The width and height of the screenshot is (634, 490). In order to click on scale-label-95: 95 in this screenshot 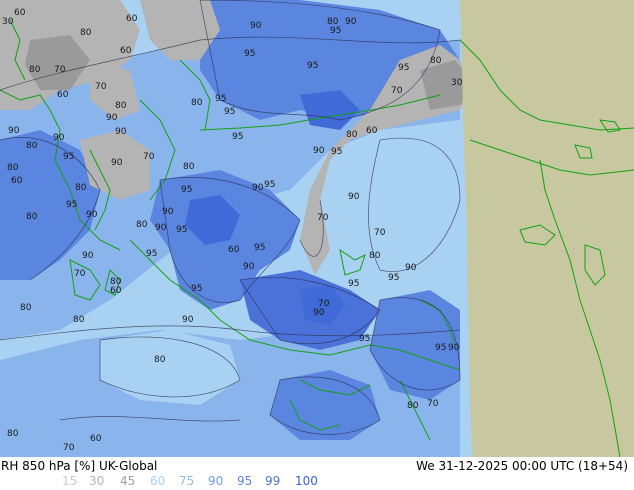, I will do `click(245, 481)`.